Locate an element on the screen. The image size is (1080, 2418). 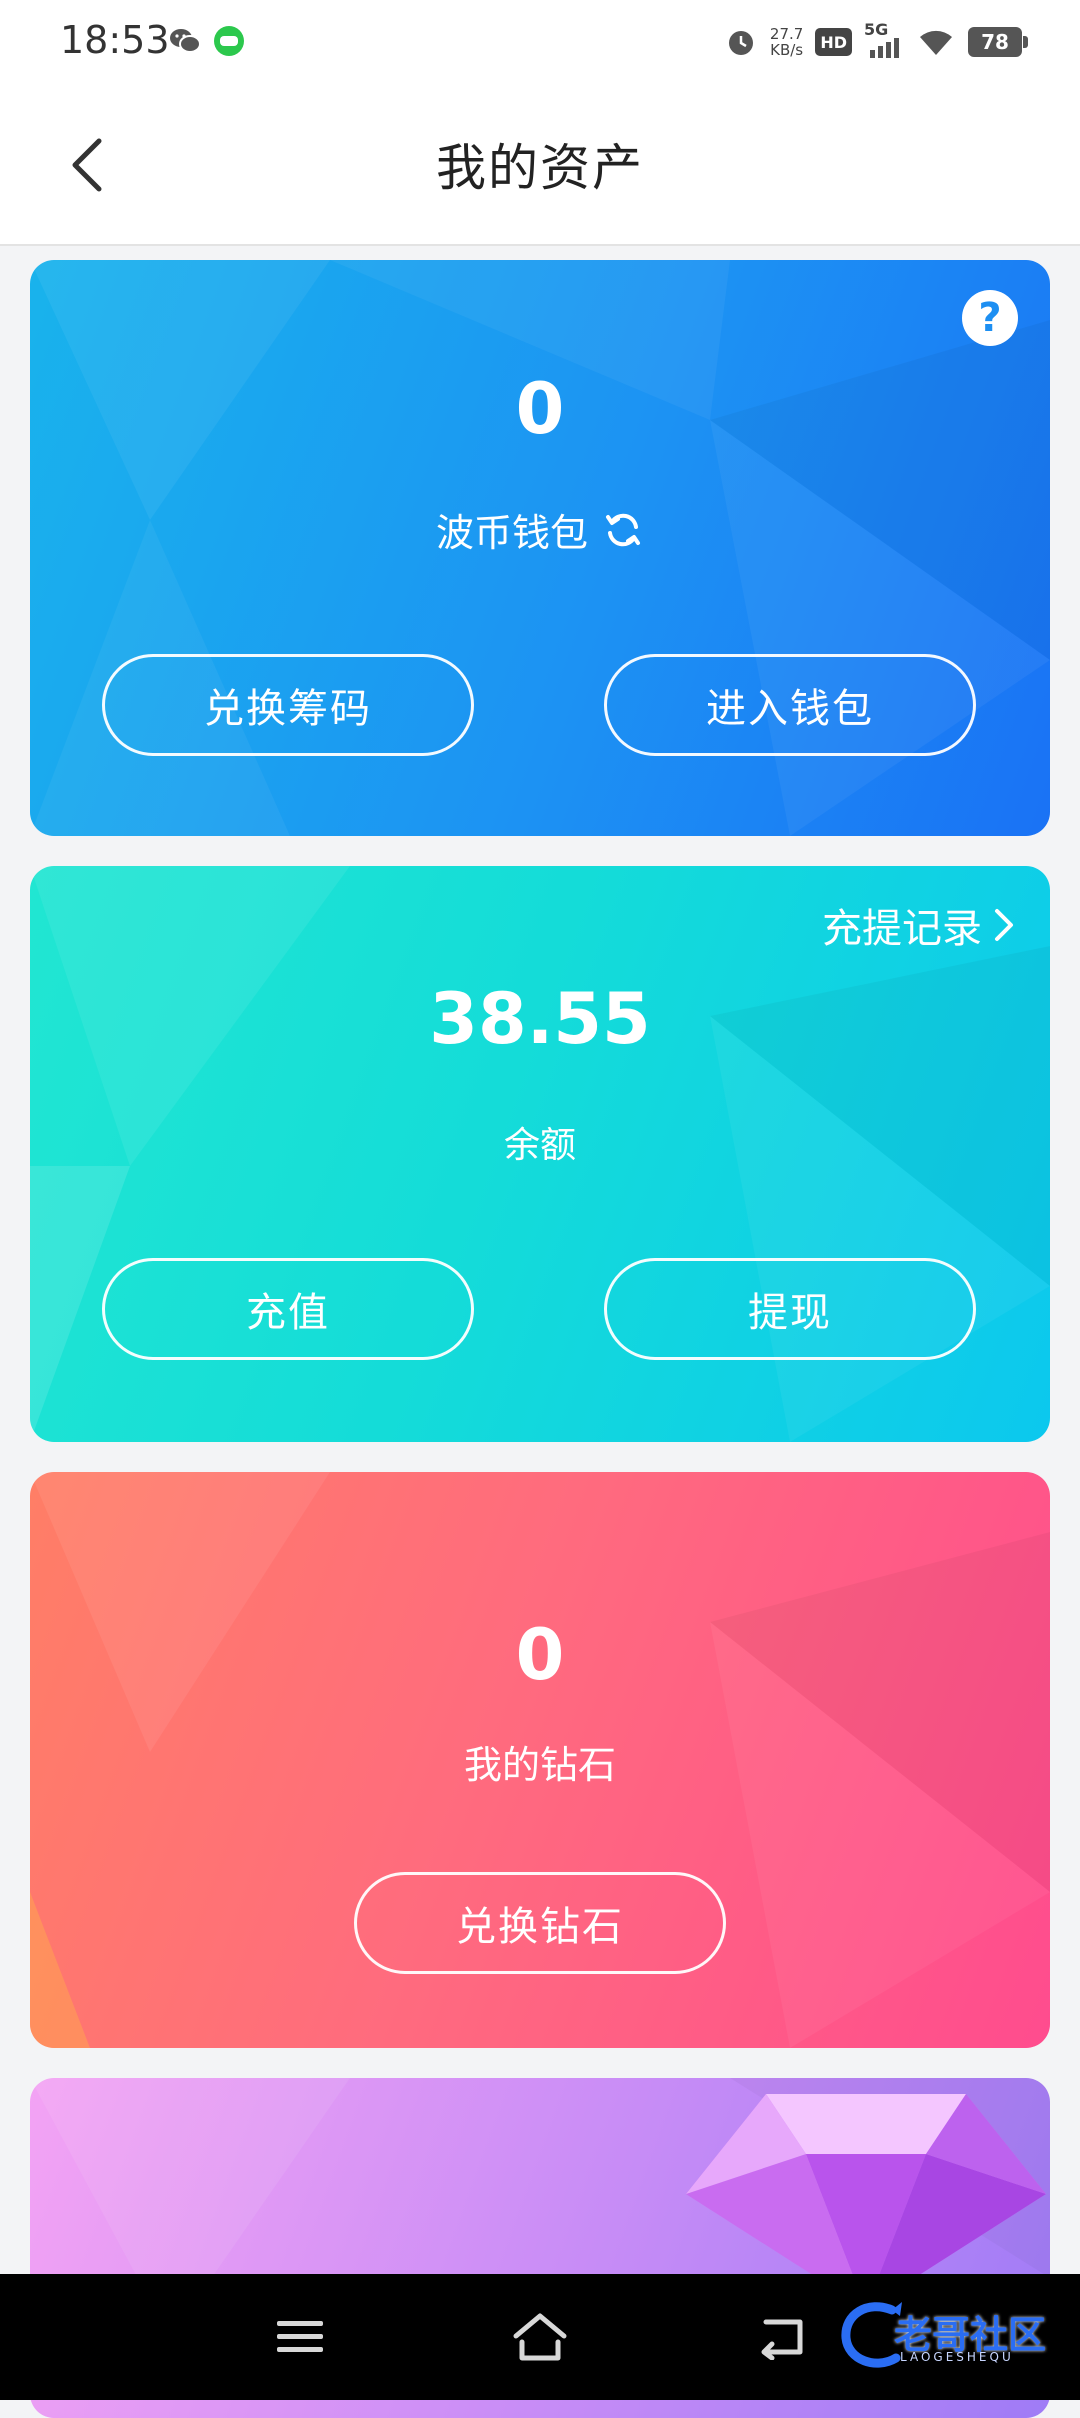
app-header: 我的资产 is located at coordinates (540, 163).